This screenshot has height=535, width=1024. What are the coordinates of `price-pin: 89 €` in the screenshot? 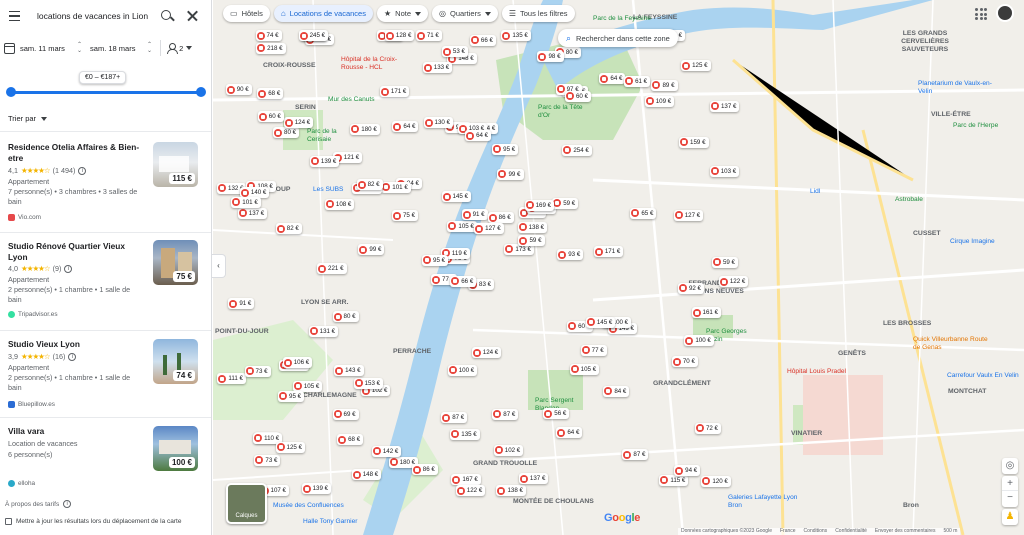 It's located at (664, 85).